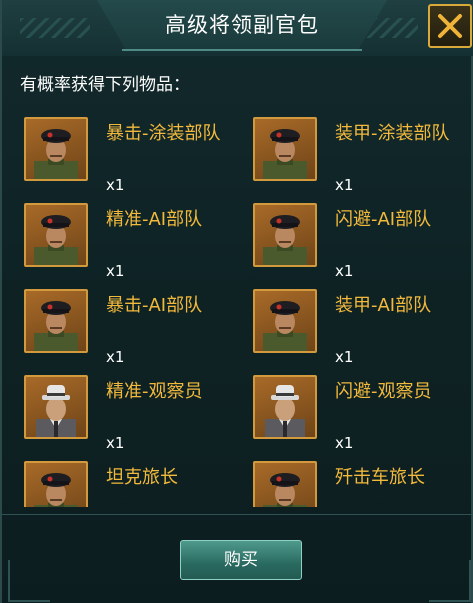 The width and height of the screenshot is (473, 603). What do you see at coordinates (392, 133) in the screenshot?
I see `reward-item-name: 装甲-涂装部队` at bounding box center [392, 133].